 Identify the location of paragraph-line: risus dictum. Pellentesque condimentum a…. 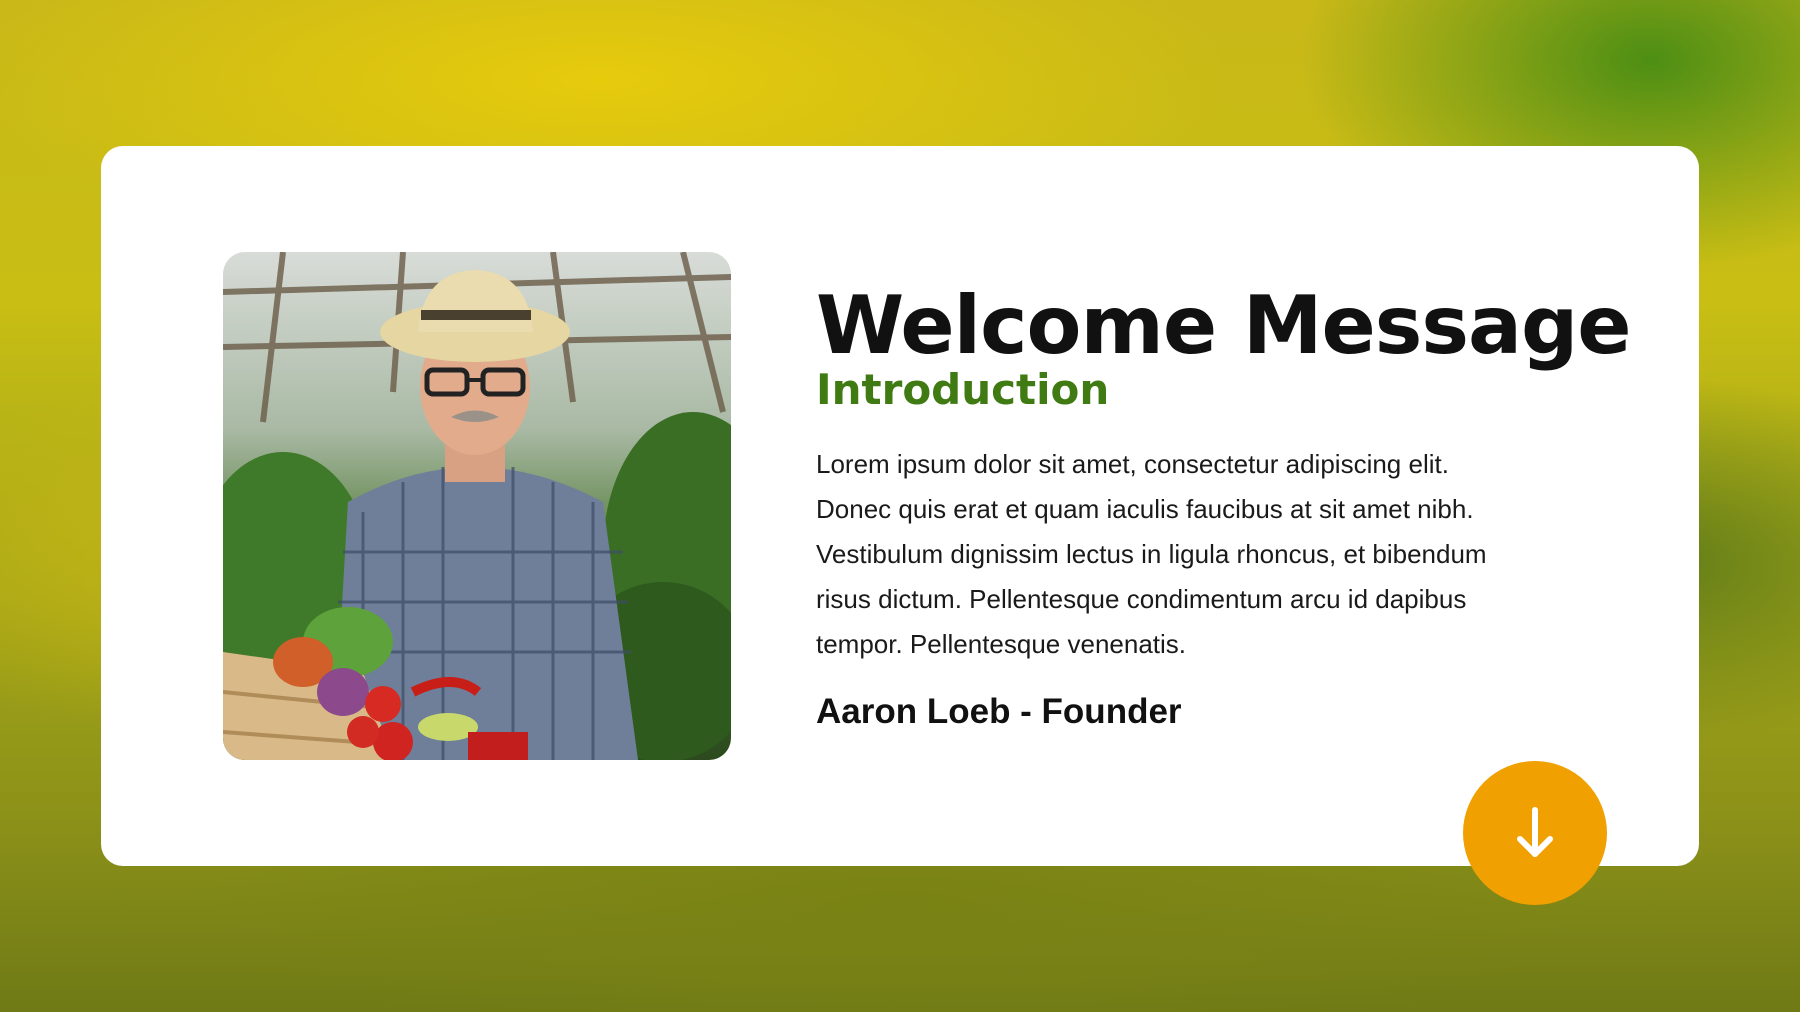
(1141, 599).